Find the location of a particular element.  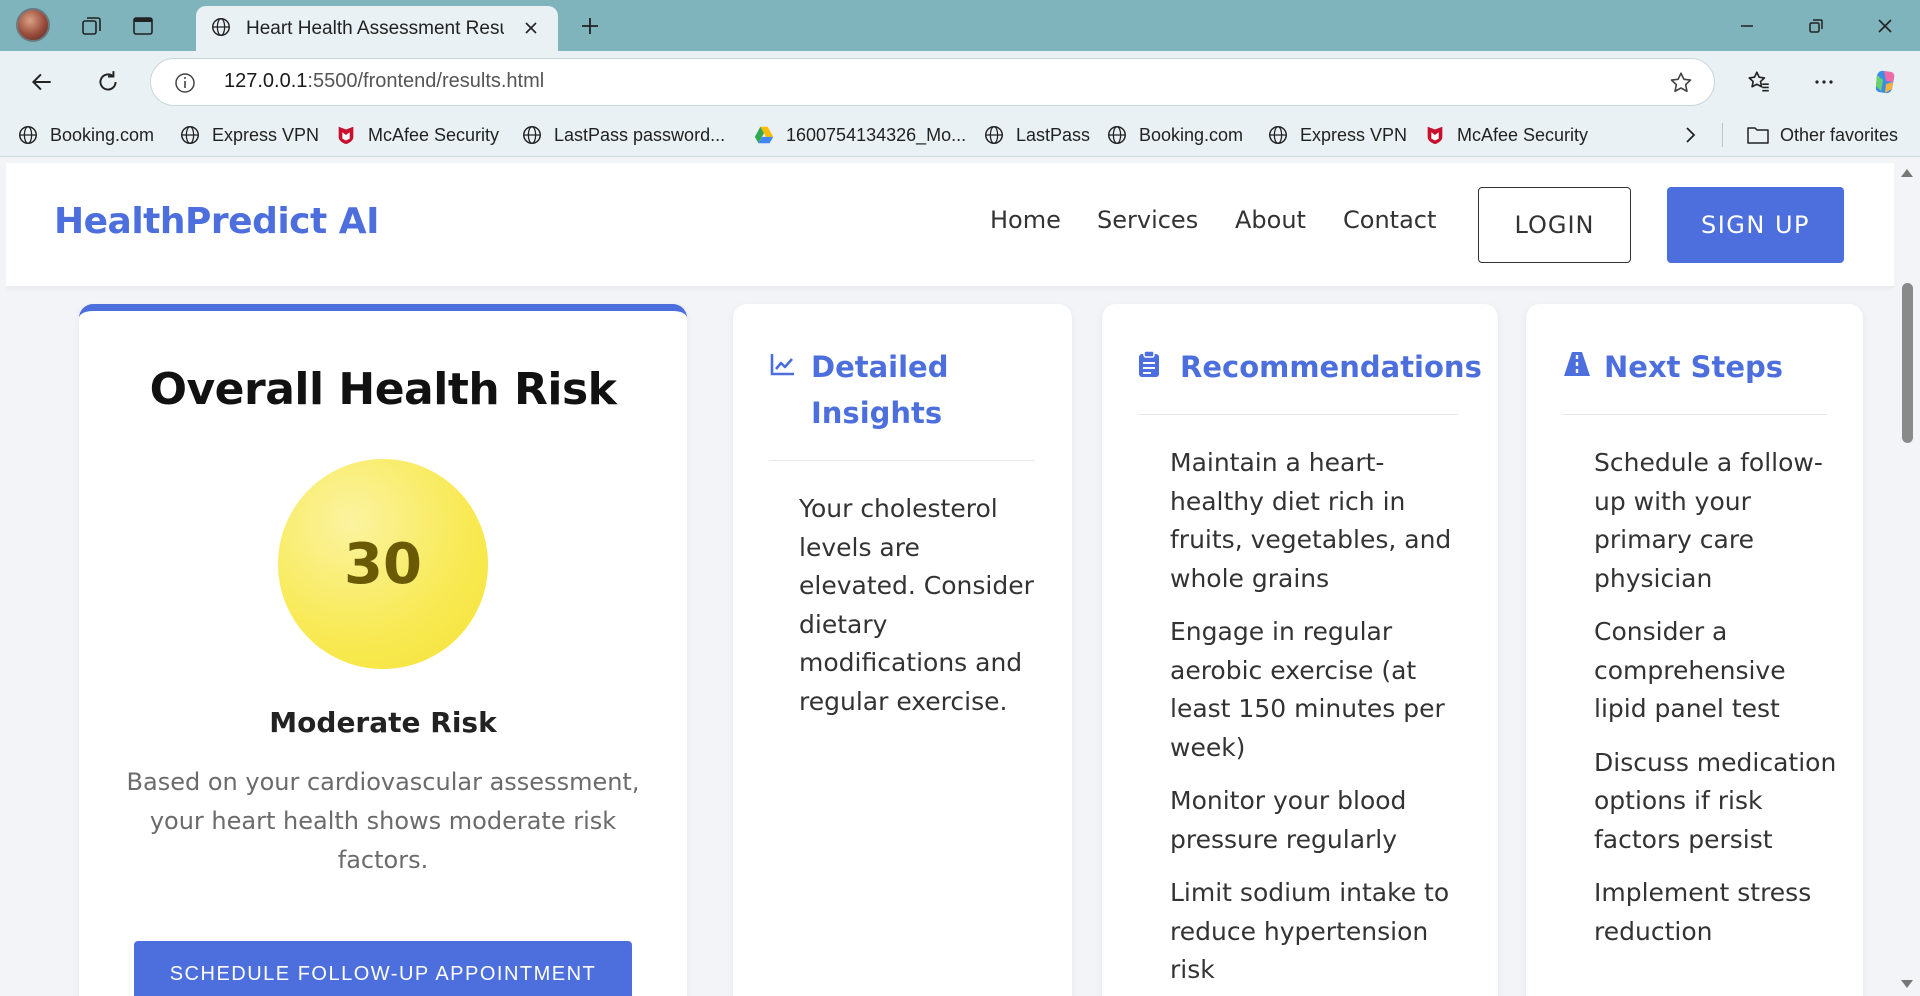

next-steps-header: Next Steps is located at coordinates (1672, 367).